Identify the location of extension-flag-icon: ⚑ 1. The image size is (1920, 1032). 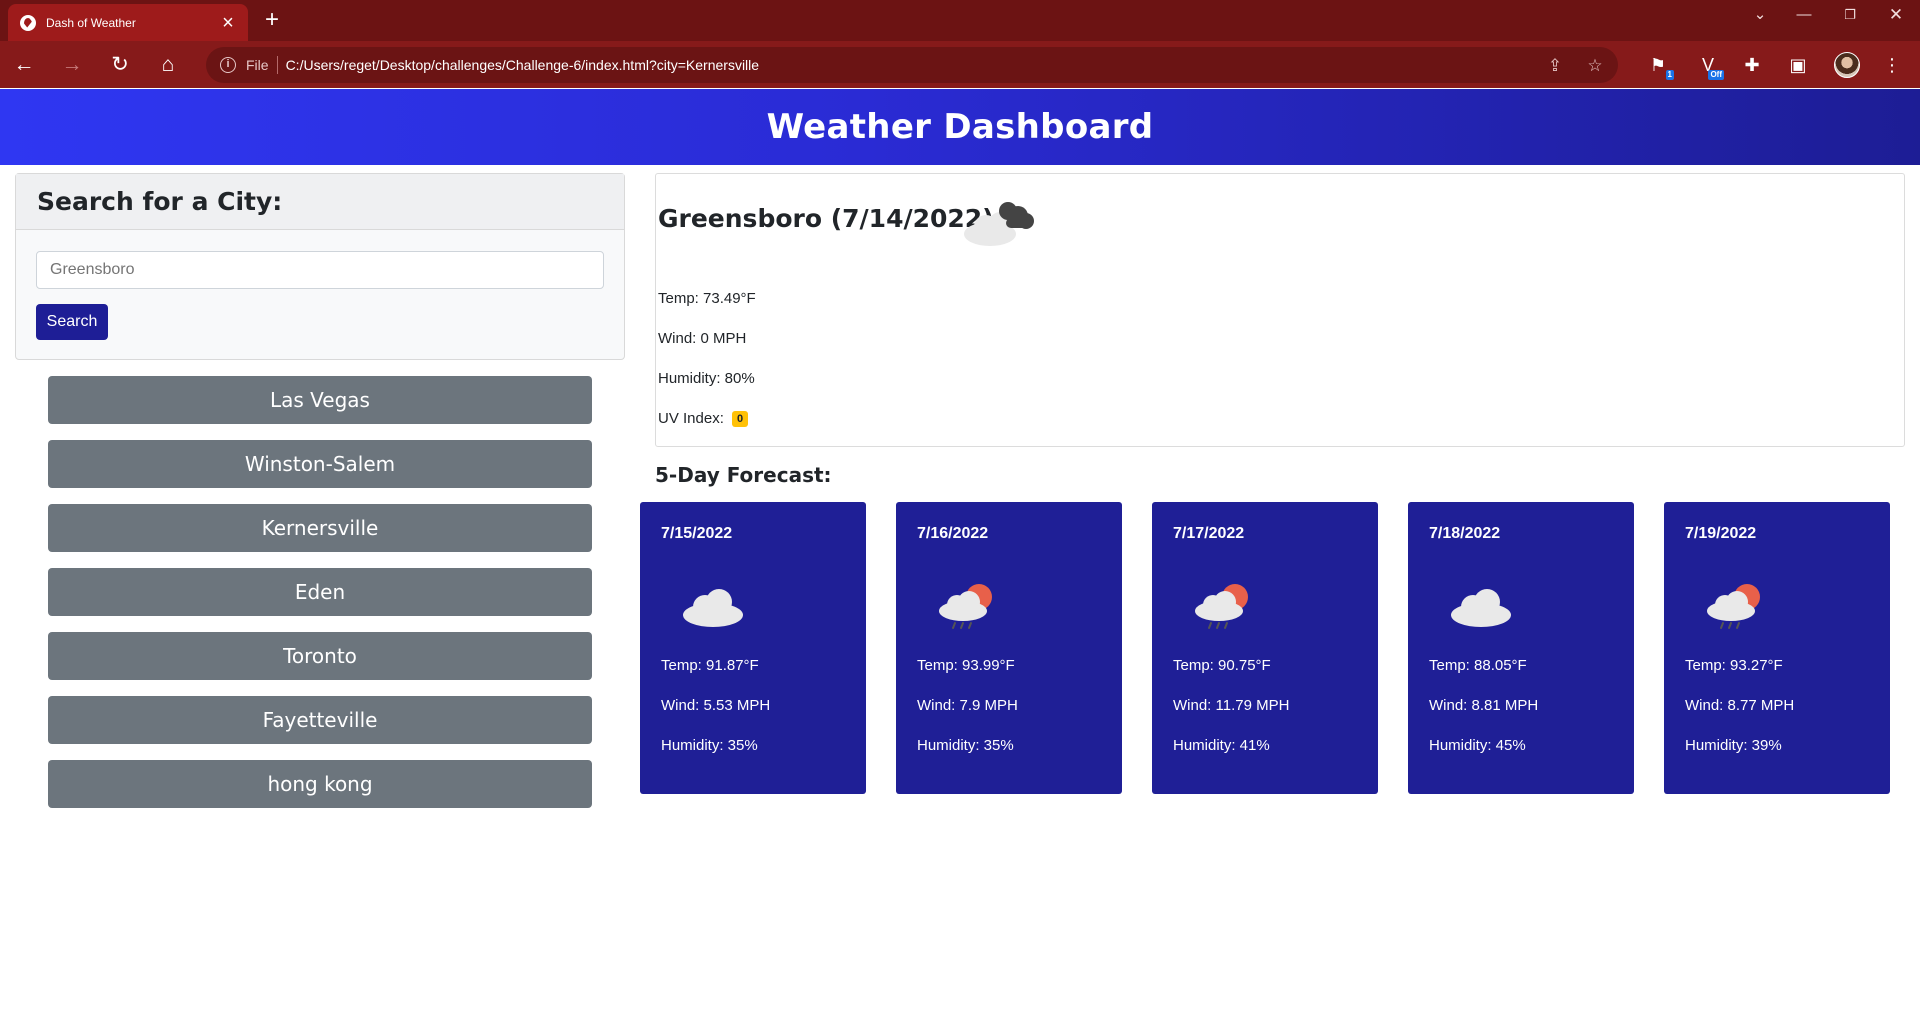
(1660, 66).